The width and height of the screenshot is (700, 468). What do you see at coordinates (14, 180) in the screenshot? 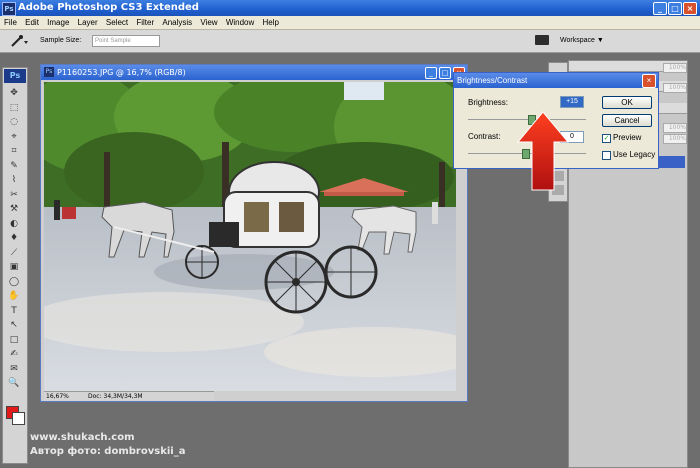
I see `tool-icon: ⌇` at bounding box center [14, 180].